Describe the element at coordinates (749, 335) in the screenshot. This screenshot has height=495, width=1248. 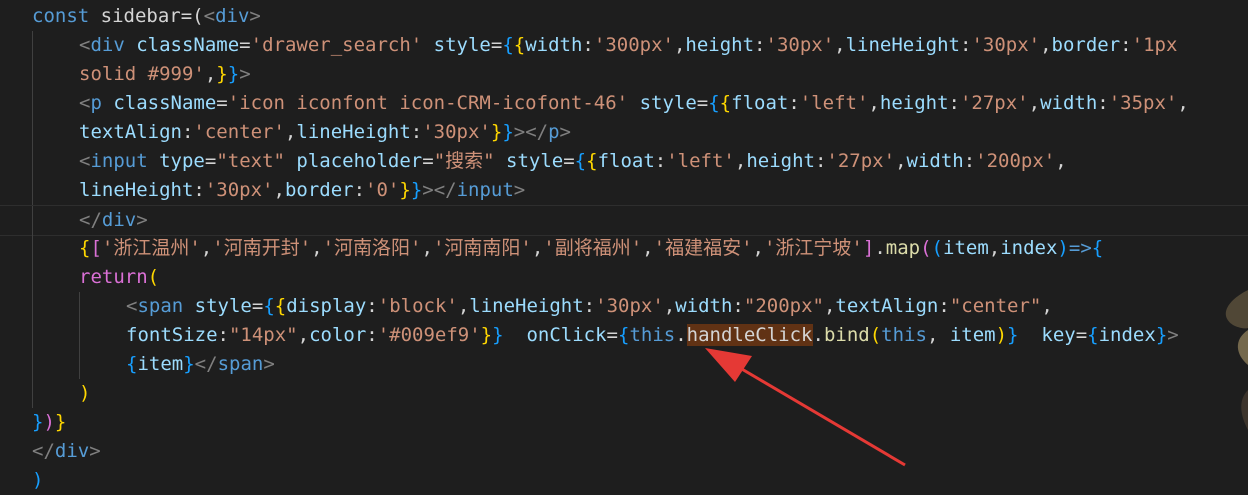
I see `search-match-highlight: handleClick` at that location.